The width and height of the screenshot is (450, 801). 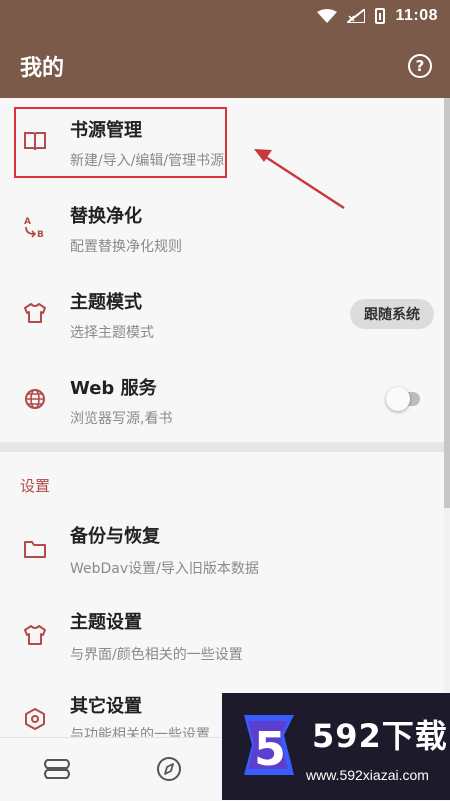 I want to click on item-label: 备份与恢复, so click(x=115, y=536).